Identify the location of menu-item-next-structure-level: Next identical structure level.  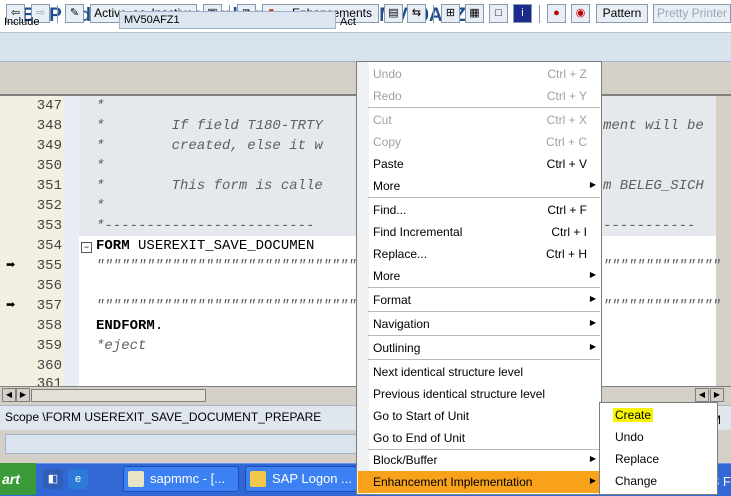
(479, 372).